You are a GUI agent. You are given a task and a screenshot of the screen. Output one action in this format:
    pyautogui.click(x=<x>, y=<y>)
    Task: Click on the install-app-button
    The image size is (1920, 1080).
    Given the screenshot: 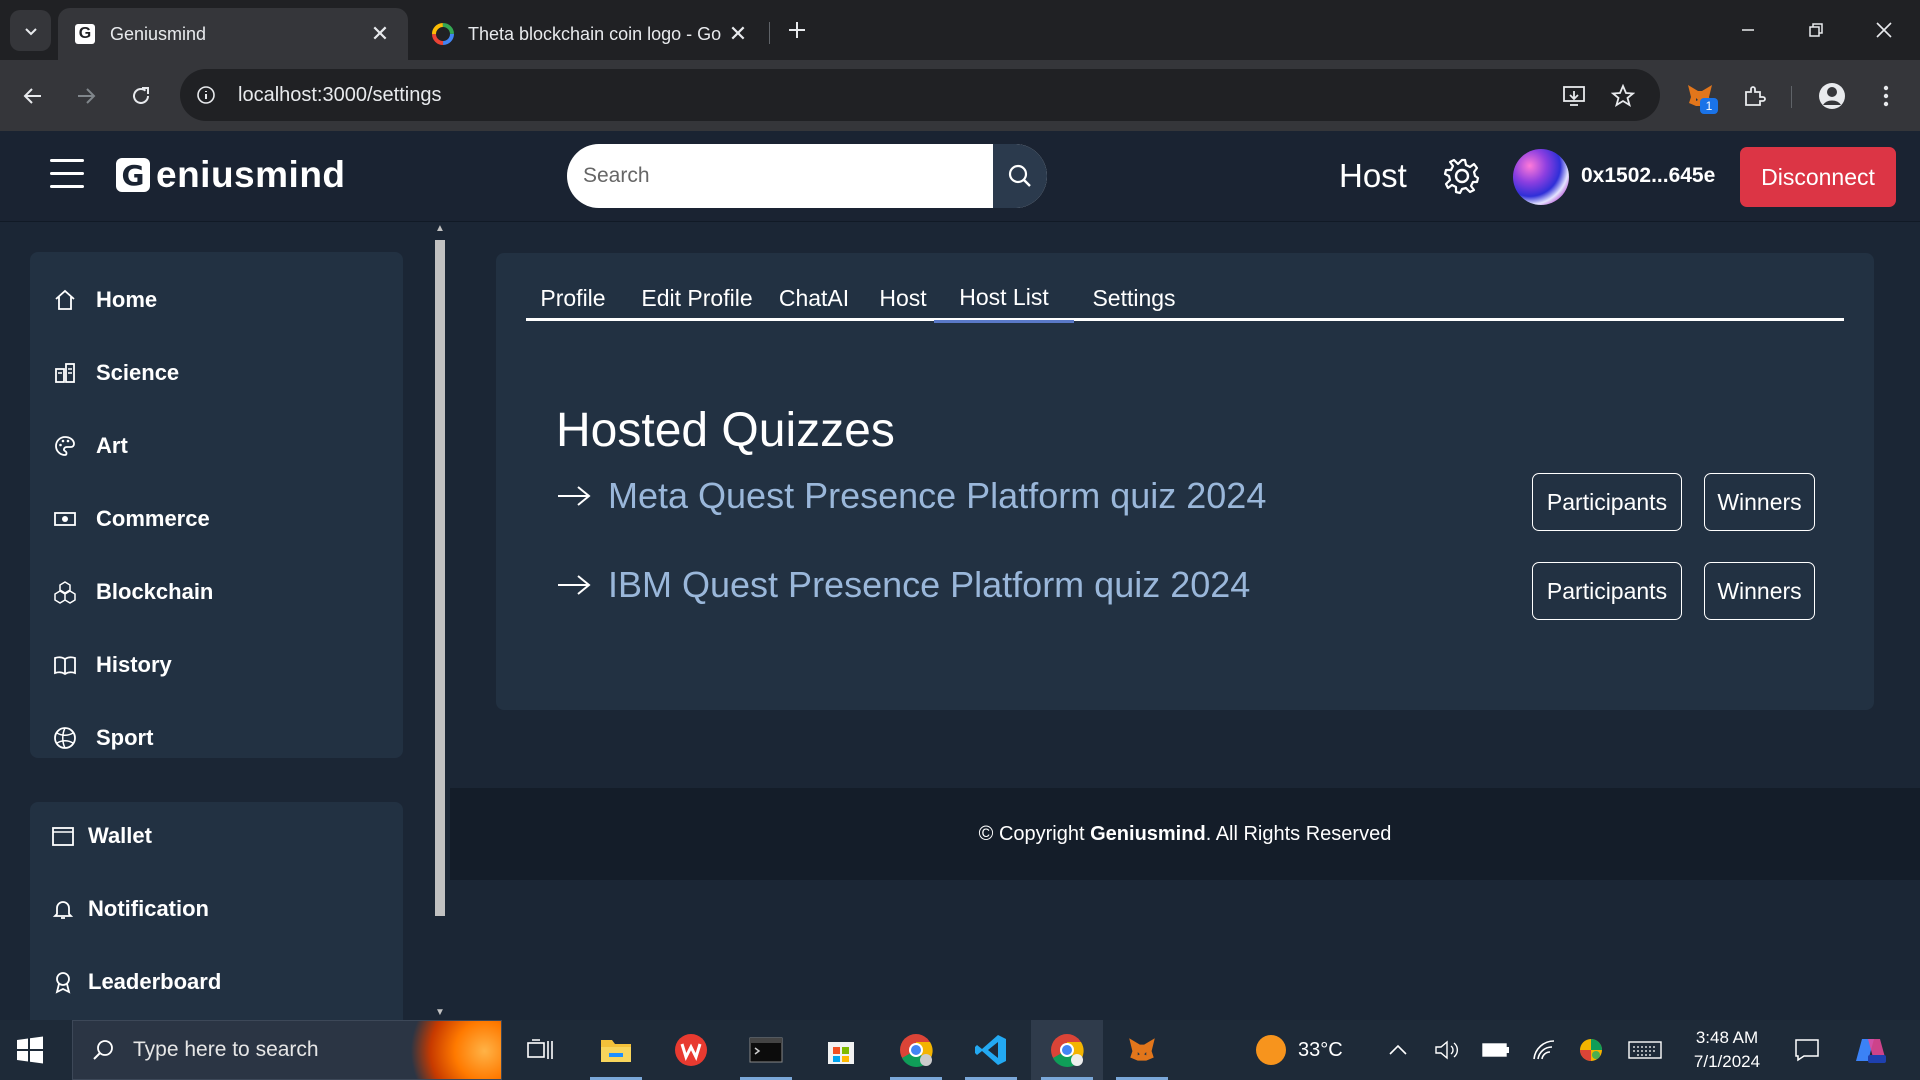 What is the action you would take?
    pyautogui.click(x=1574, y=96)
    